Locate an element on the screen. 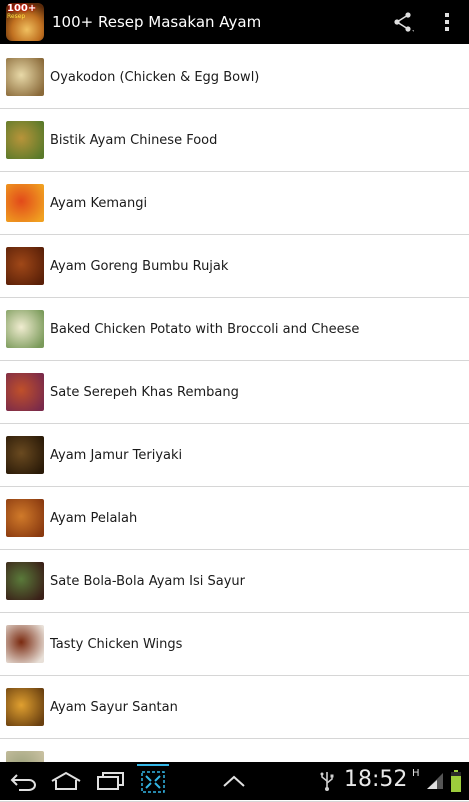 This screenshot has height=802, width=469. recents-icon is located at coordinates (110, 781).